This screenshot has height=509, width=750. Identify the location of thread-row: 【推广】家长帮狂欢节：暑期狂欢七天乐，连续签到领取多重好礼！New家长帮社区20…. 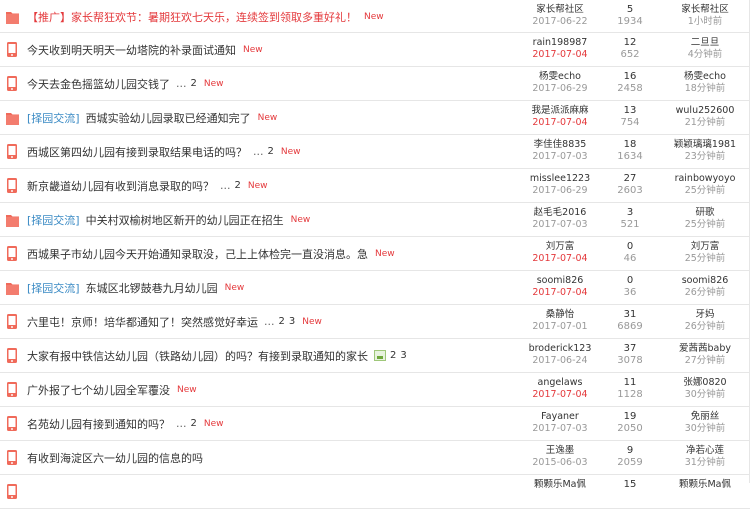
(375, 16).